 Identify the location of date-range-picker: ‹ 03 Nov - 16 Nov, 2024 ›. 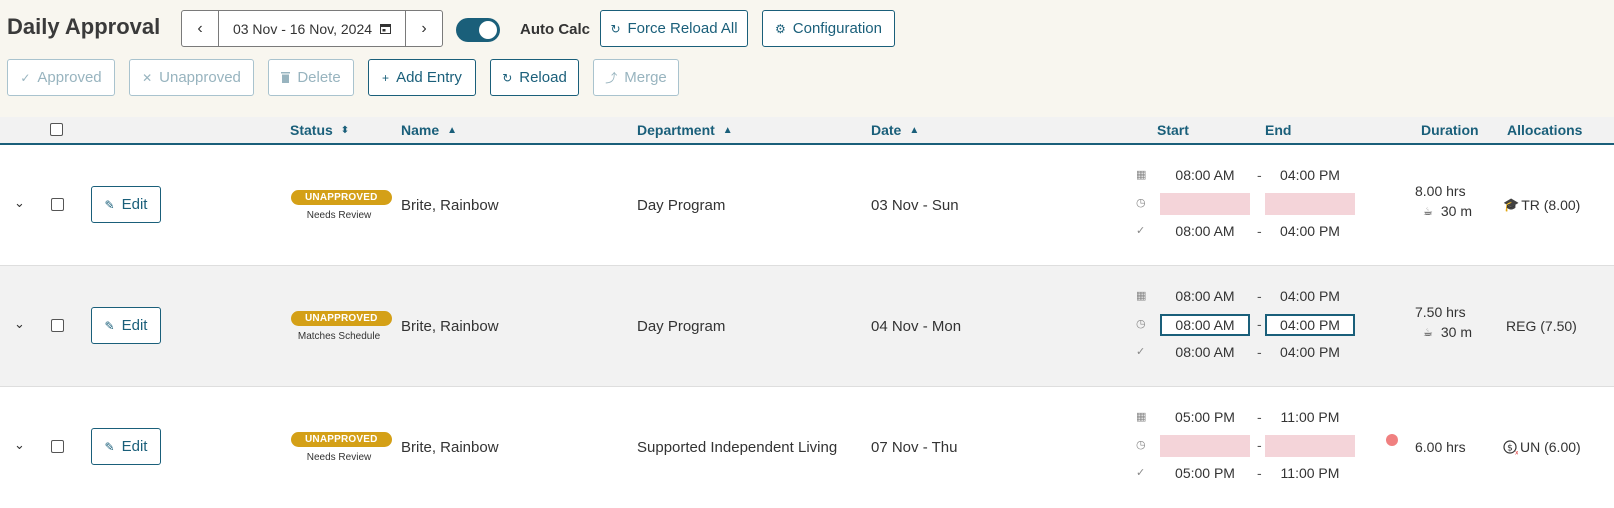
(312, 28).